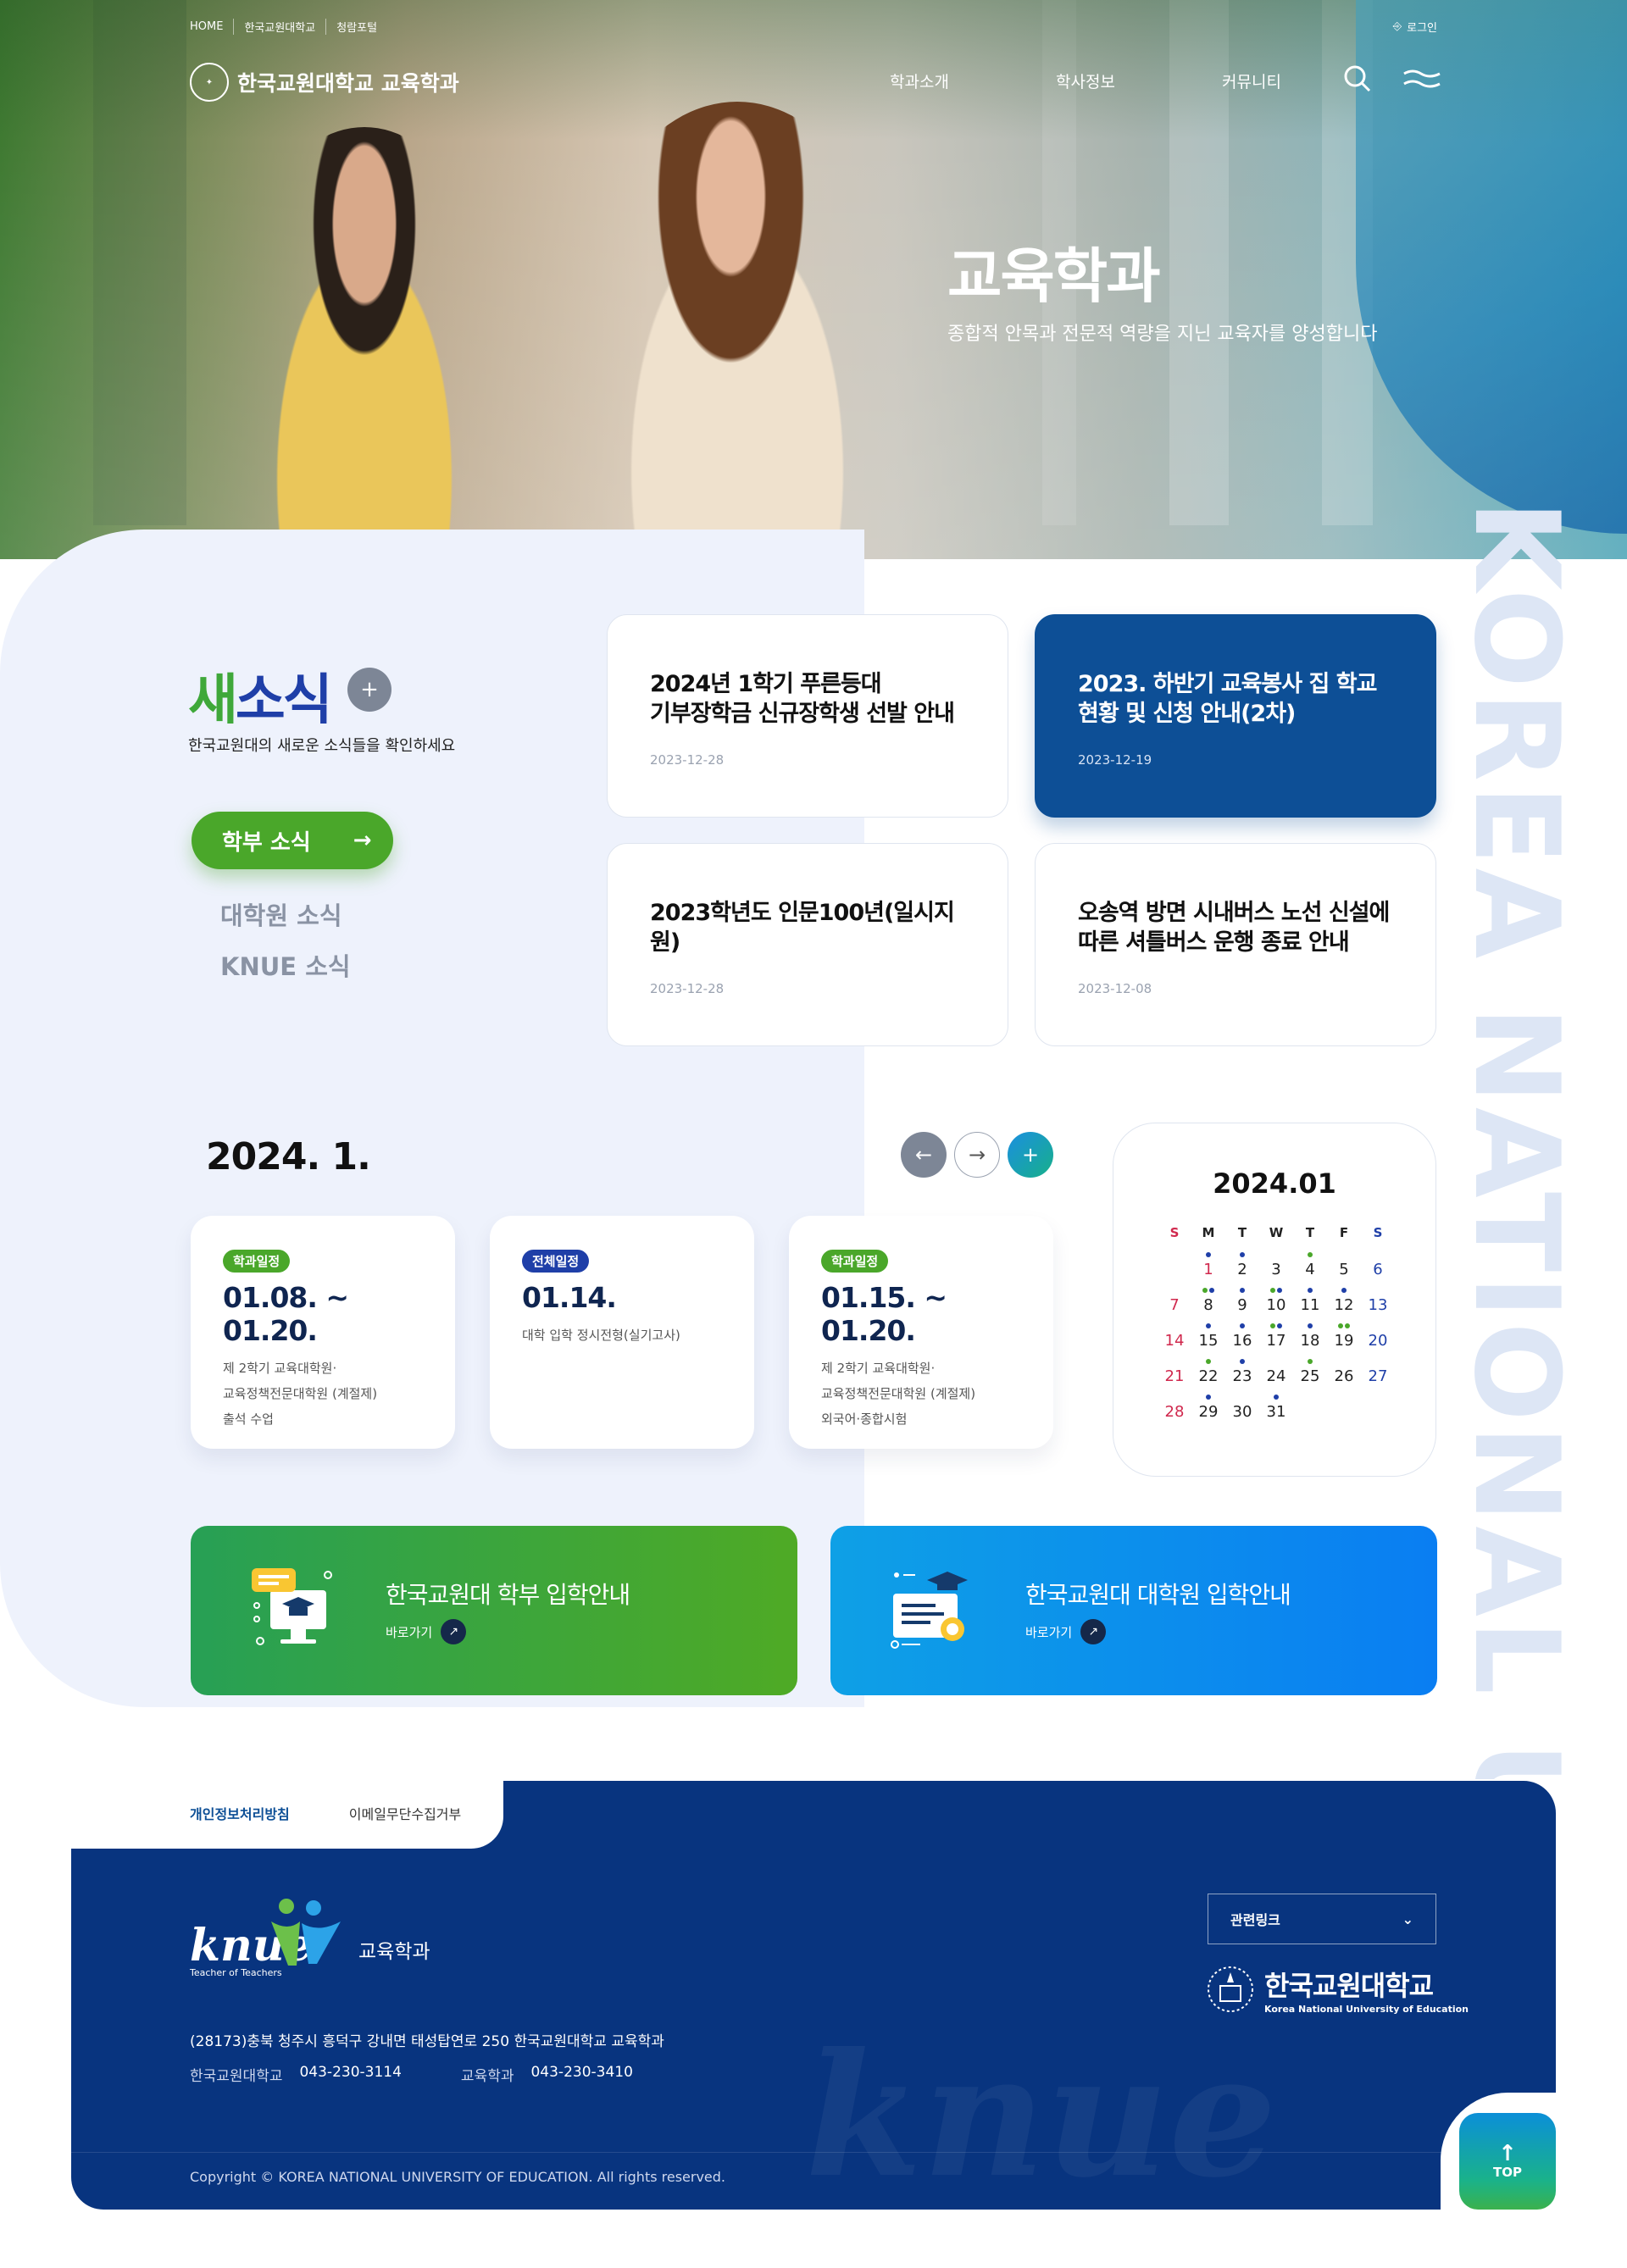 Image resolution: width=1627 pixels, height=2268 pixels. I want to click on calendar-day: 11, so click(1310, 1305).